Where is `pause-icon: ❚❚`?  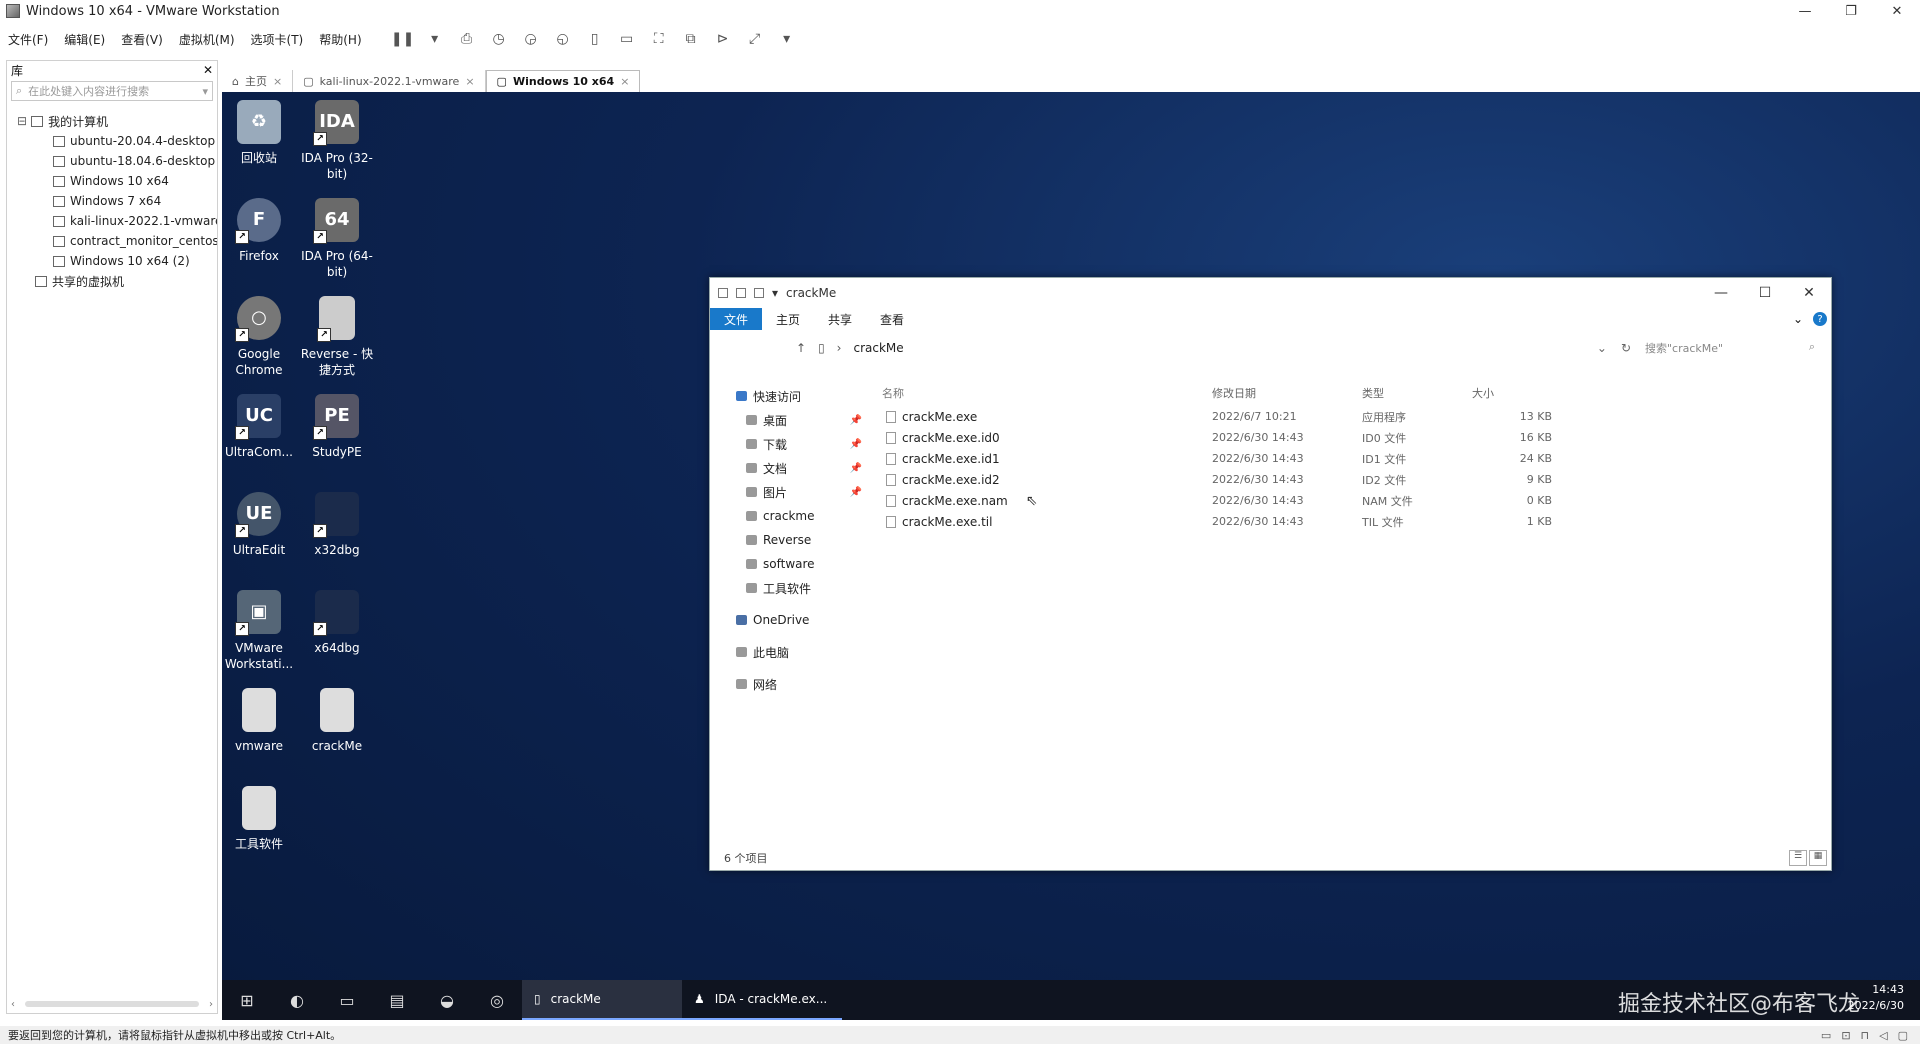 pause-icon: ❚❚ is located at coordinates (402, 39).